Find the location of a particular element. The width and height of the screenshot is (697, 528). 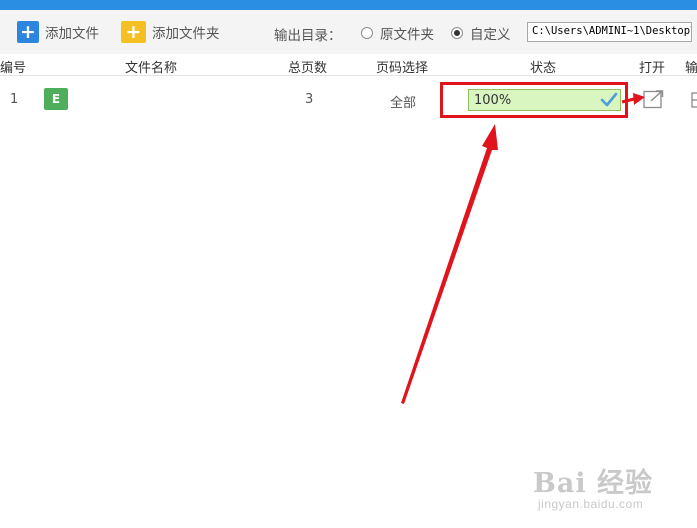

add-folder-label: 添加文件夹 is located at coordinates (186, 34).